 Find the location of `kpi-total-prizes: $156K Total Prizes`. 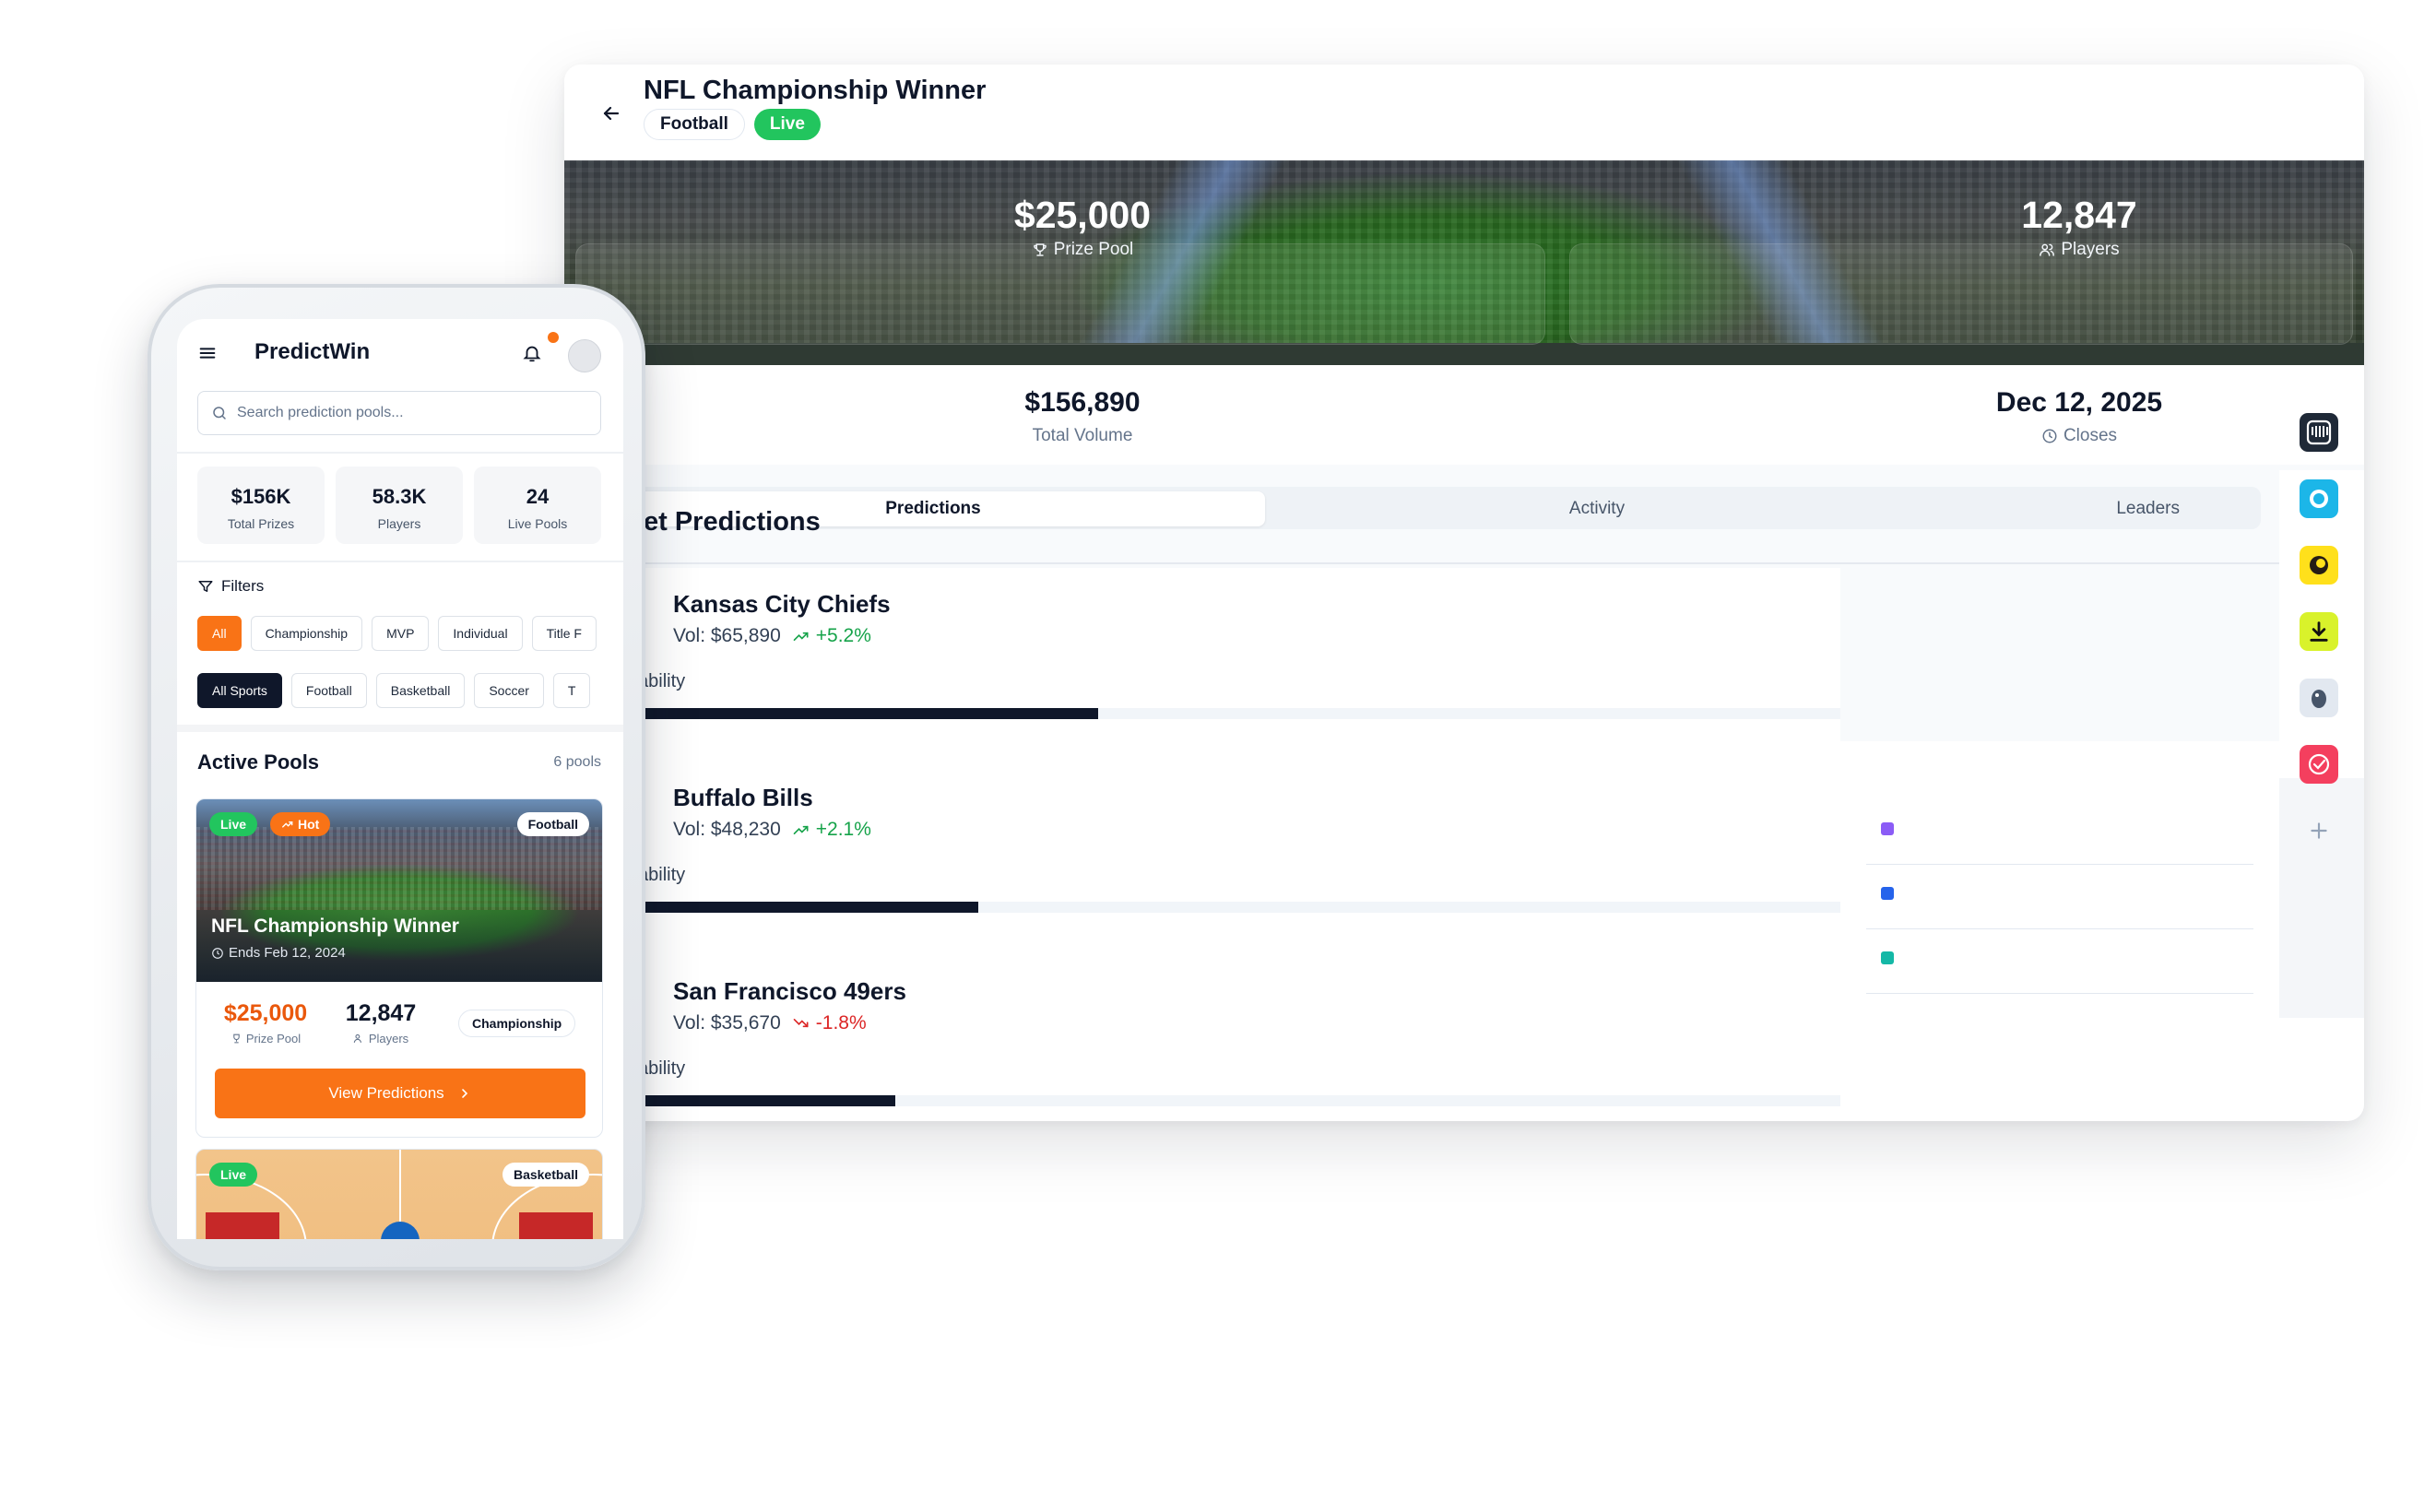

kpi-total-prizes: $156K Total Prizes is located at coordinates (261, 506).